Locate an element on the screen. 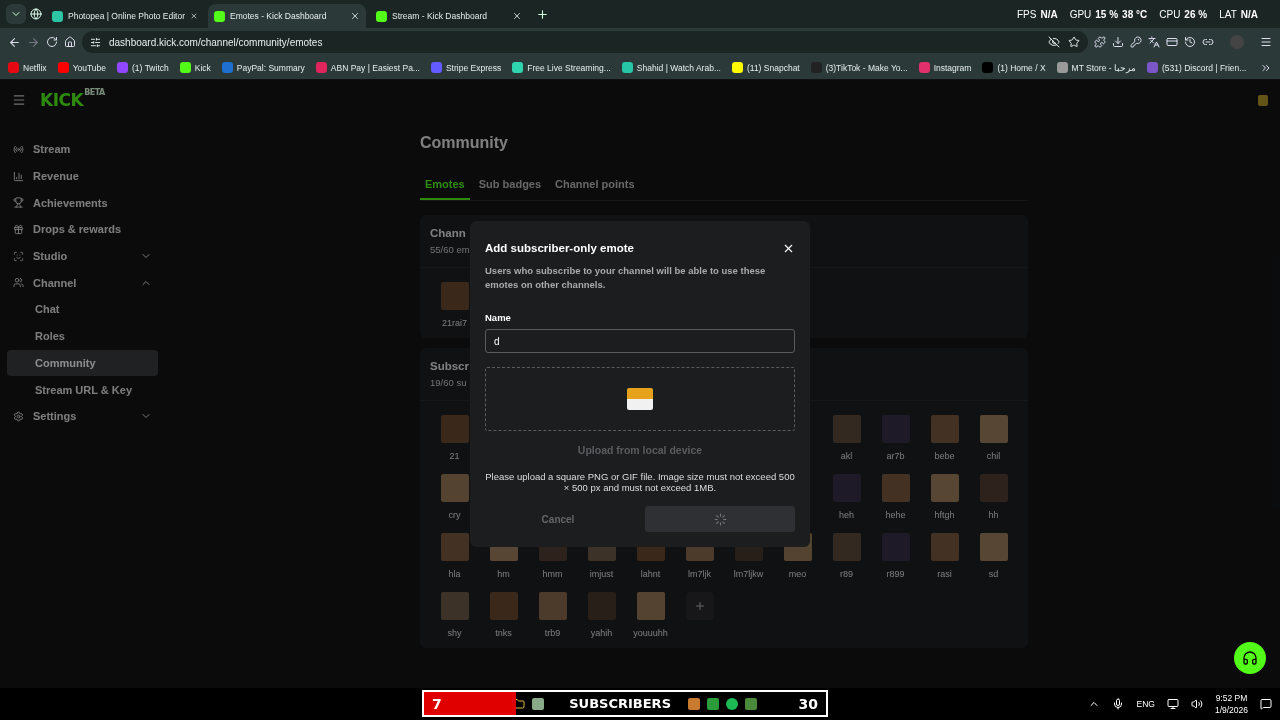 Image resolution: width=1280 pixels, height=720 pixels. download-icon is located at coordinates (1118, 42).